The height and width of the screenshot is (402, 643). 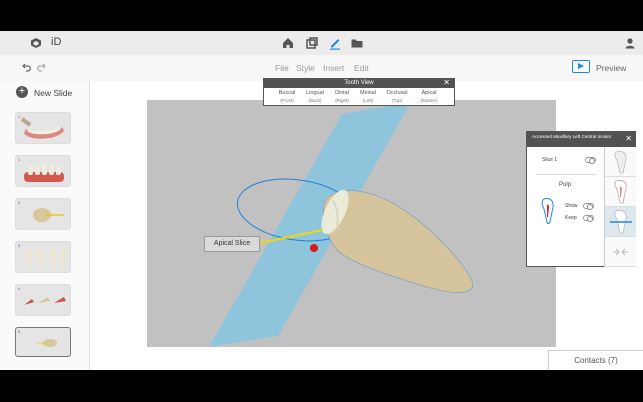 I want to click on slide-thumbnail: 4, so click(x=43, y=300).